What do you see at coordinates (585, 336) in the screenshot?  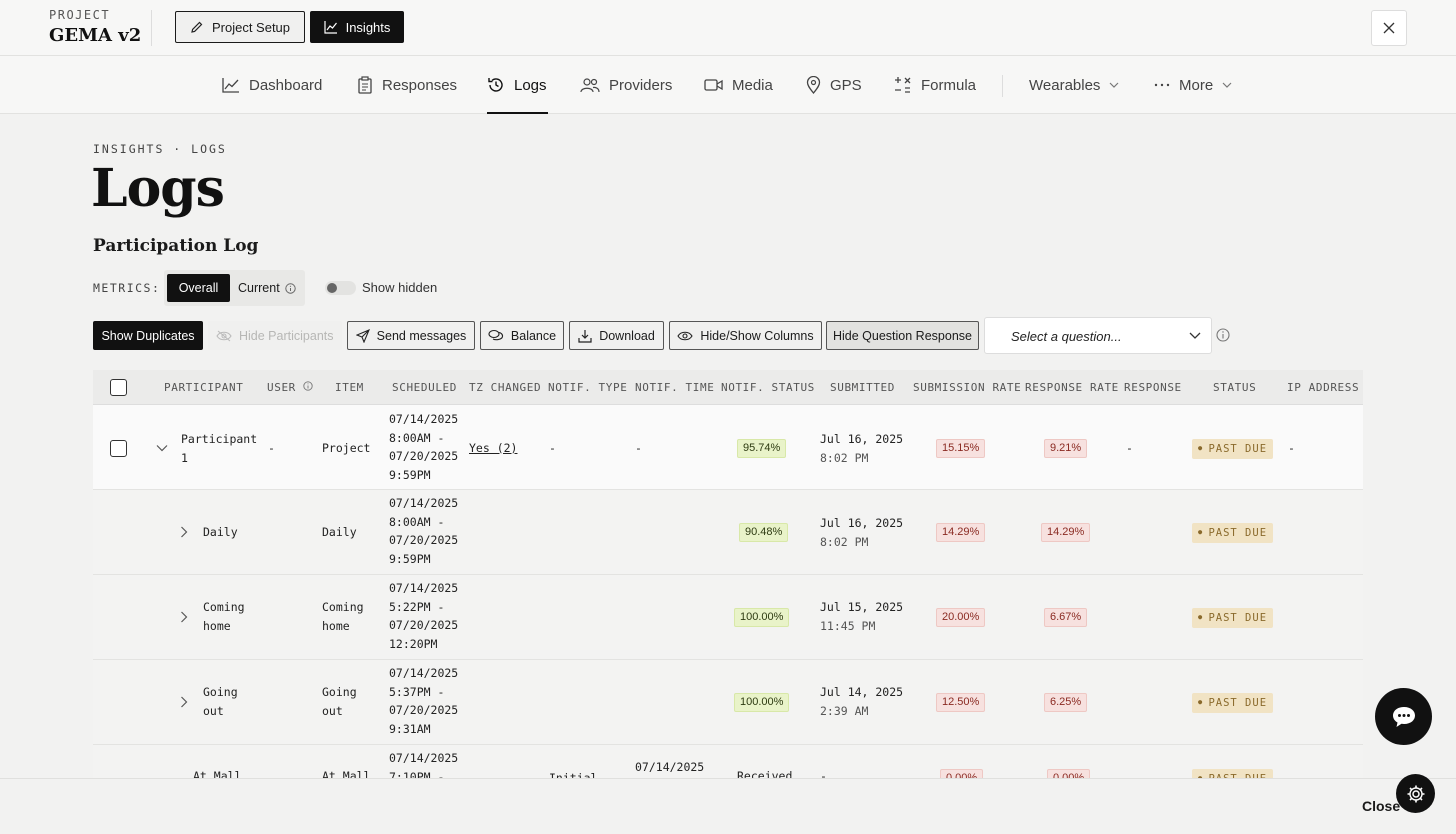 I see `download-icon` at bounding box center [585, 336].